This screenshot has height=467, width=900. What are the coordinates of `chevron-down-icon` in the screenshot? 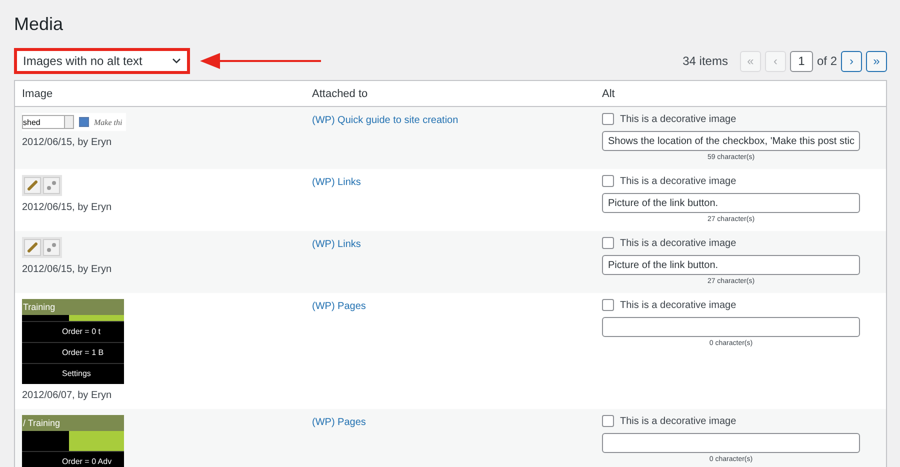 It's located at (176, 61).